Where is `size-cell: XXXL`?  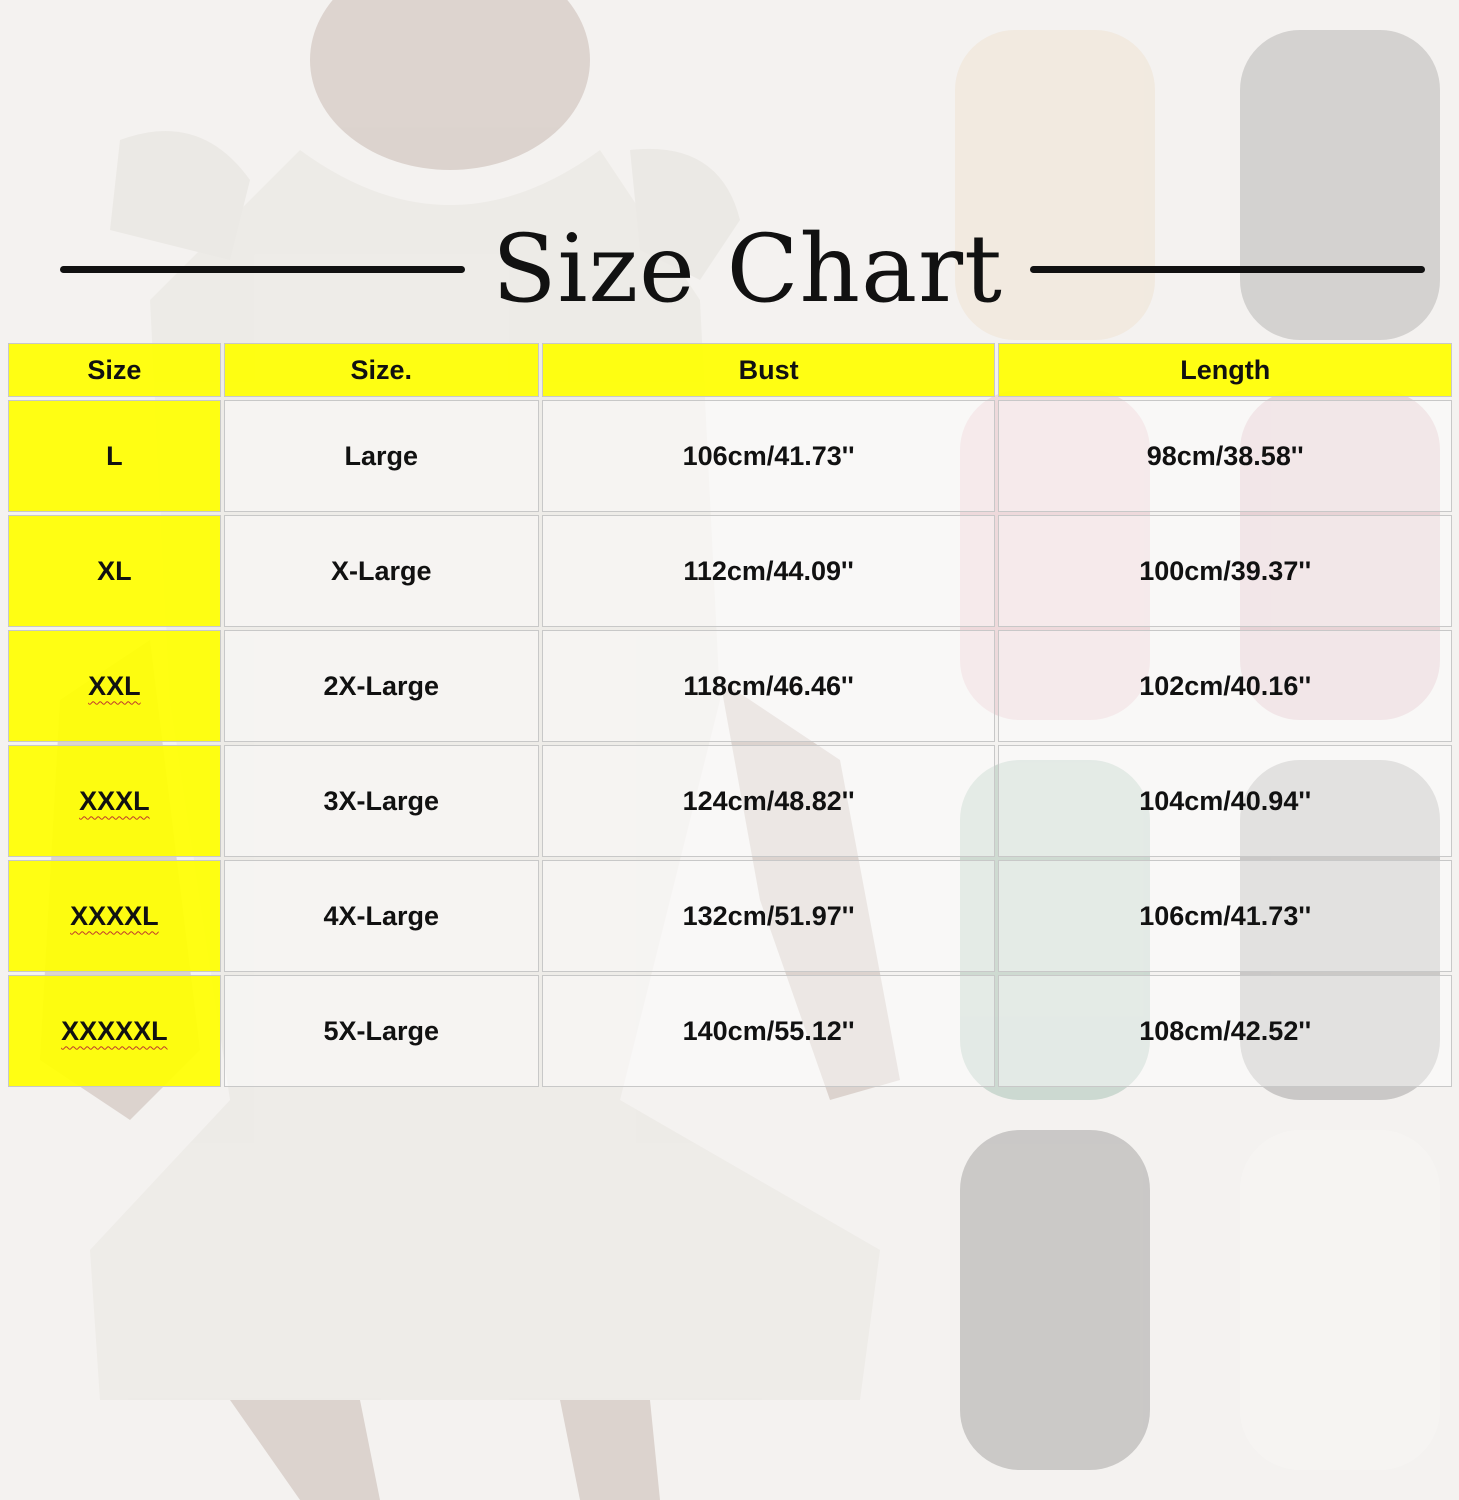 size-cell: XXXL is located at coordinates (114, 801).